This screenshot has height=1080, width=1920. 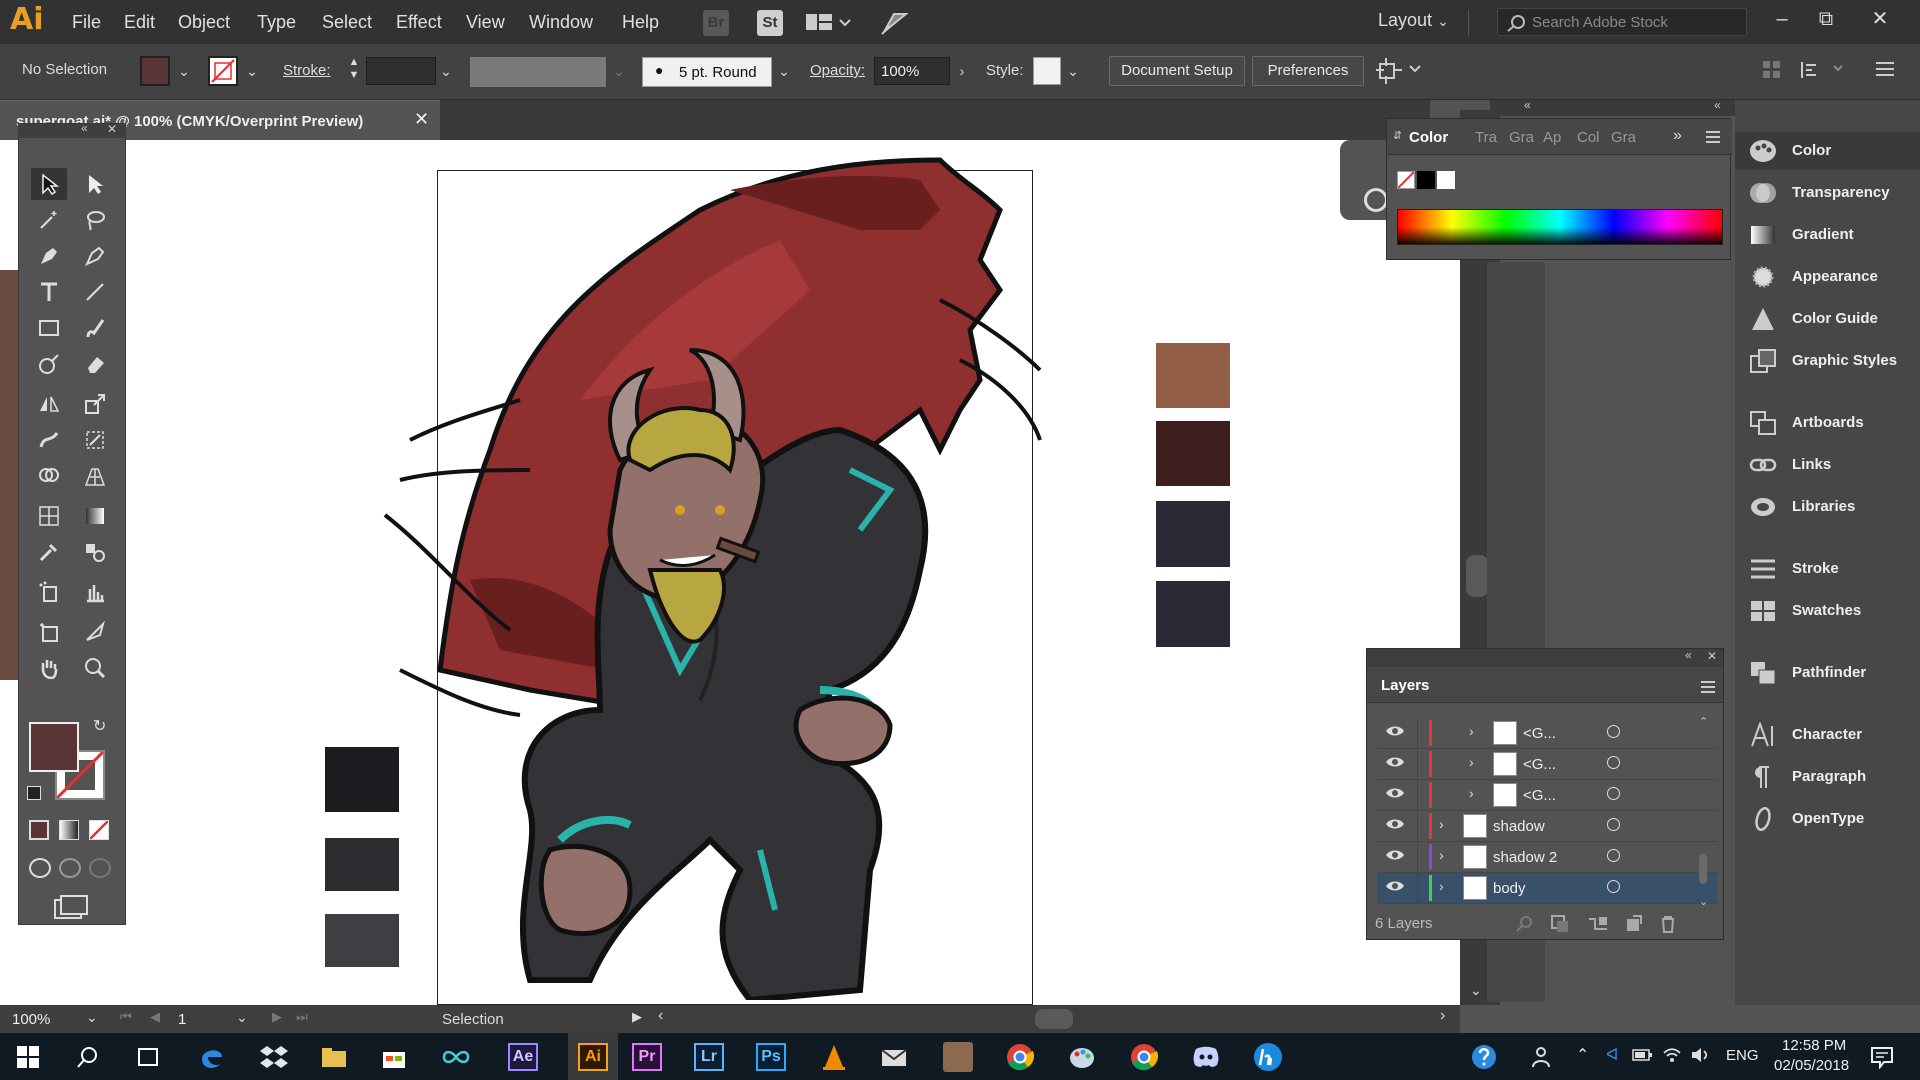 What do you see at coordinates (1712, 656) in the screenshot?
I see `close-layers-icon: ✕` at bounding box center [1712, 656].